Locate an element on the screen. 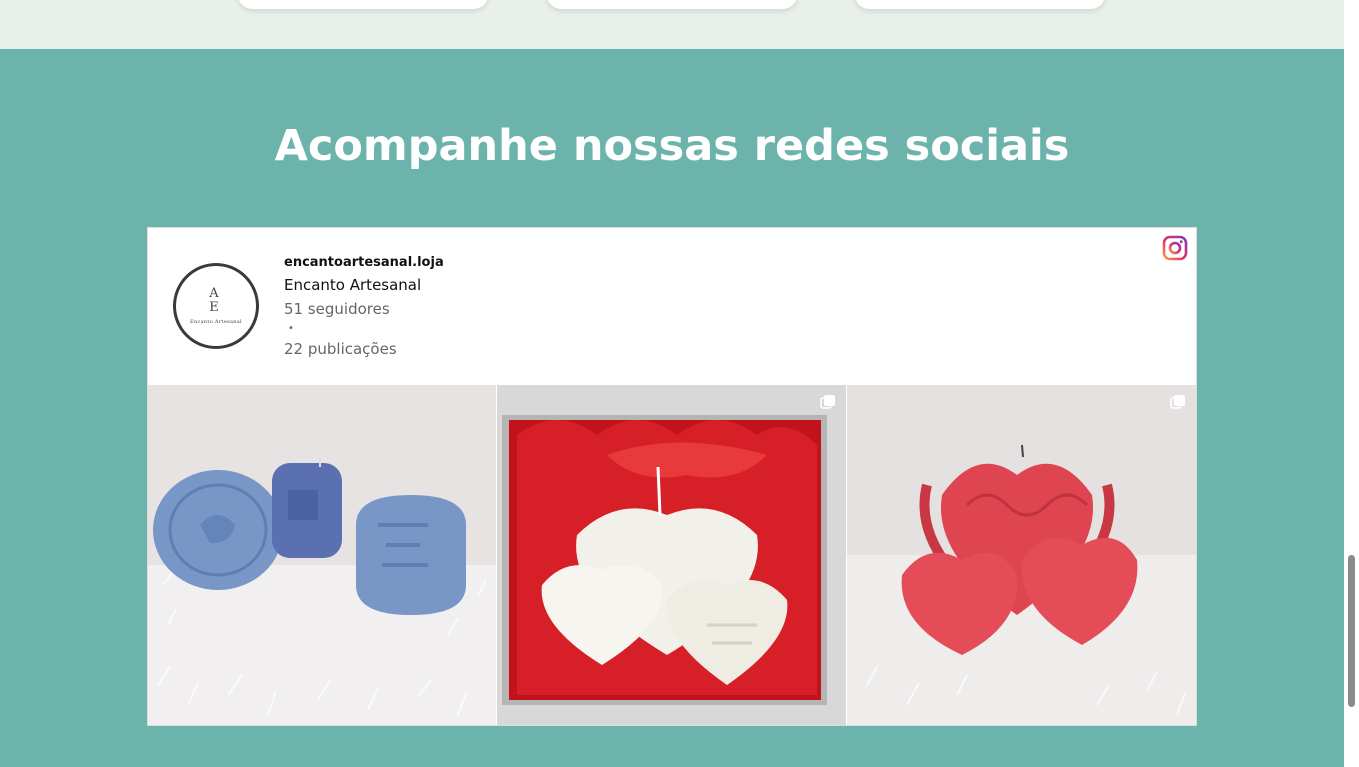  post-photo-red-heart-candles is located at coordinates (1021, 555).